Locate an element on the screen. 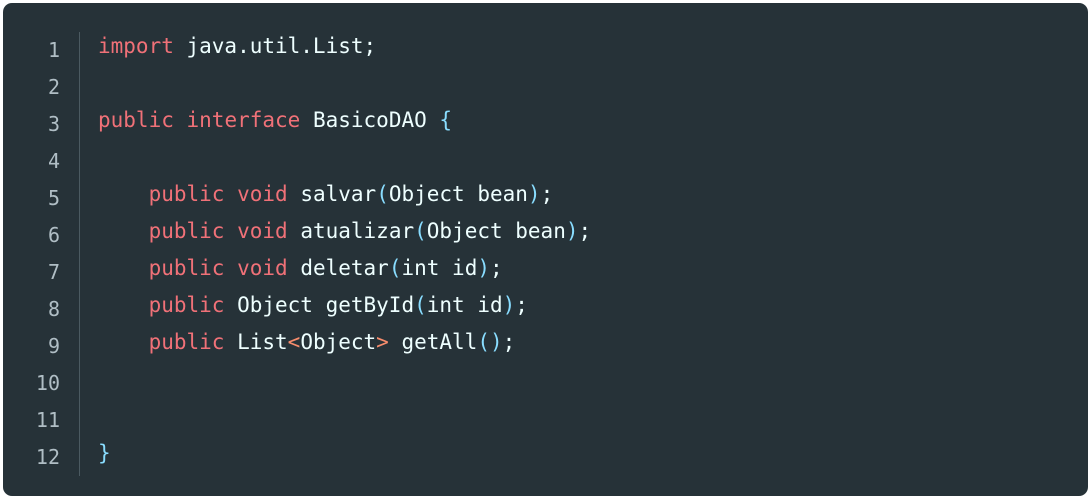 The width and height of the screenshot is (1091, 499). code-line: public Object getById(int id); is located at coordinates (313, 305).